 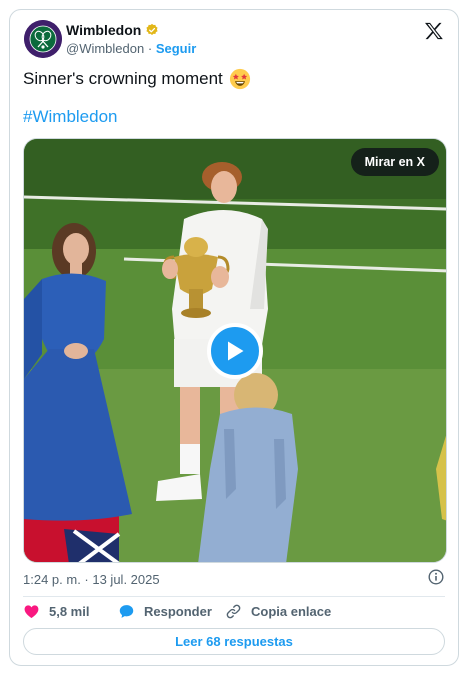 I want to click on reply-button: Responder, so click(x=165, y=611).